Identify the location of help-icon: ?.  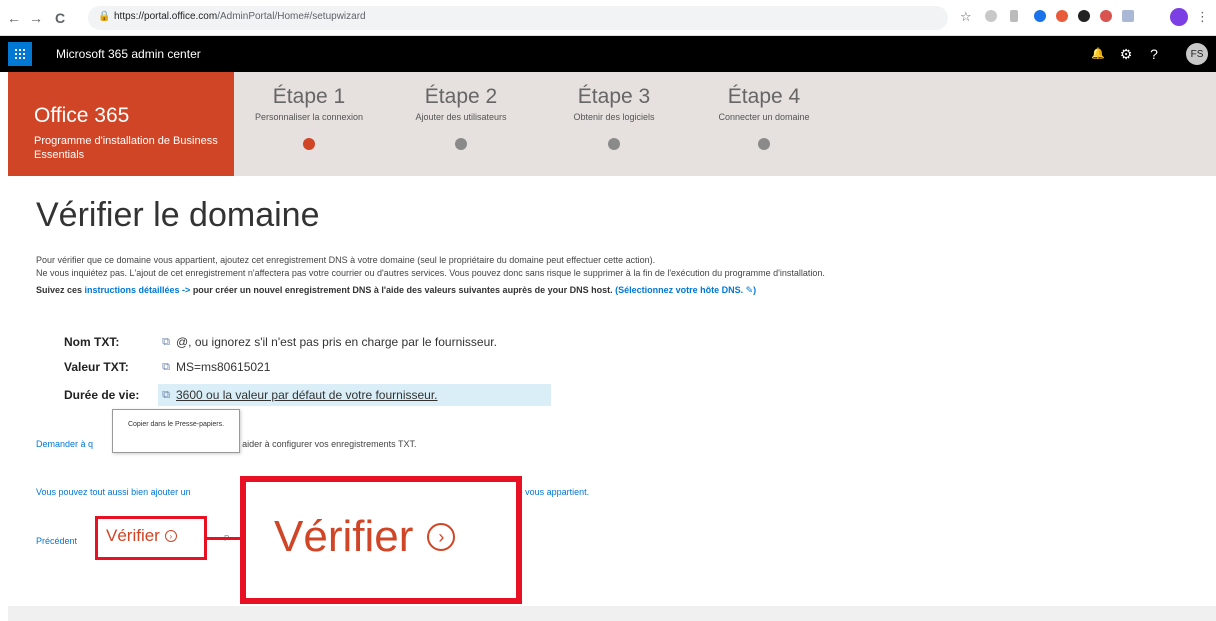
(1154, 54).